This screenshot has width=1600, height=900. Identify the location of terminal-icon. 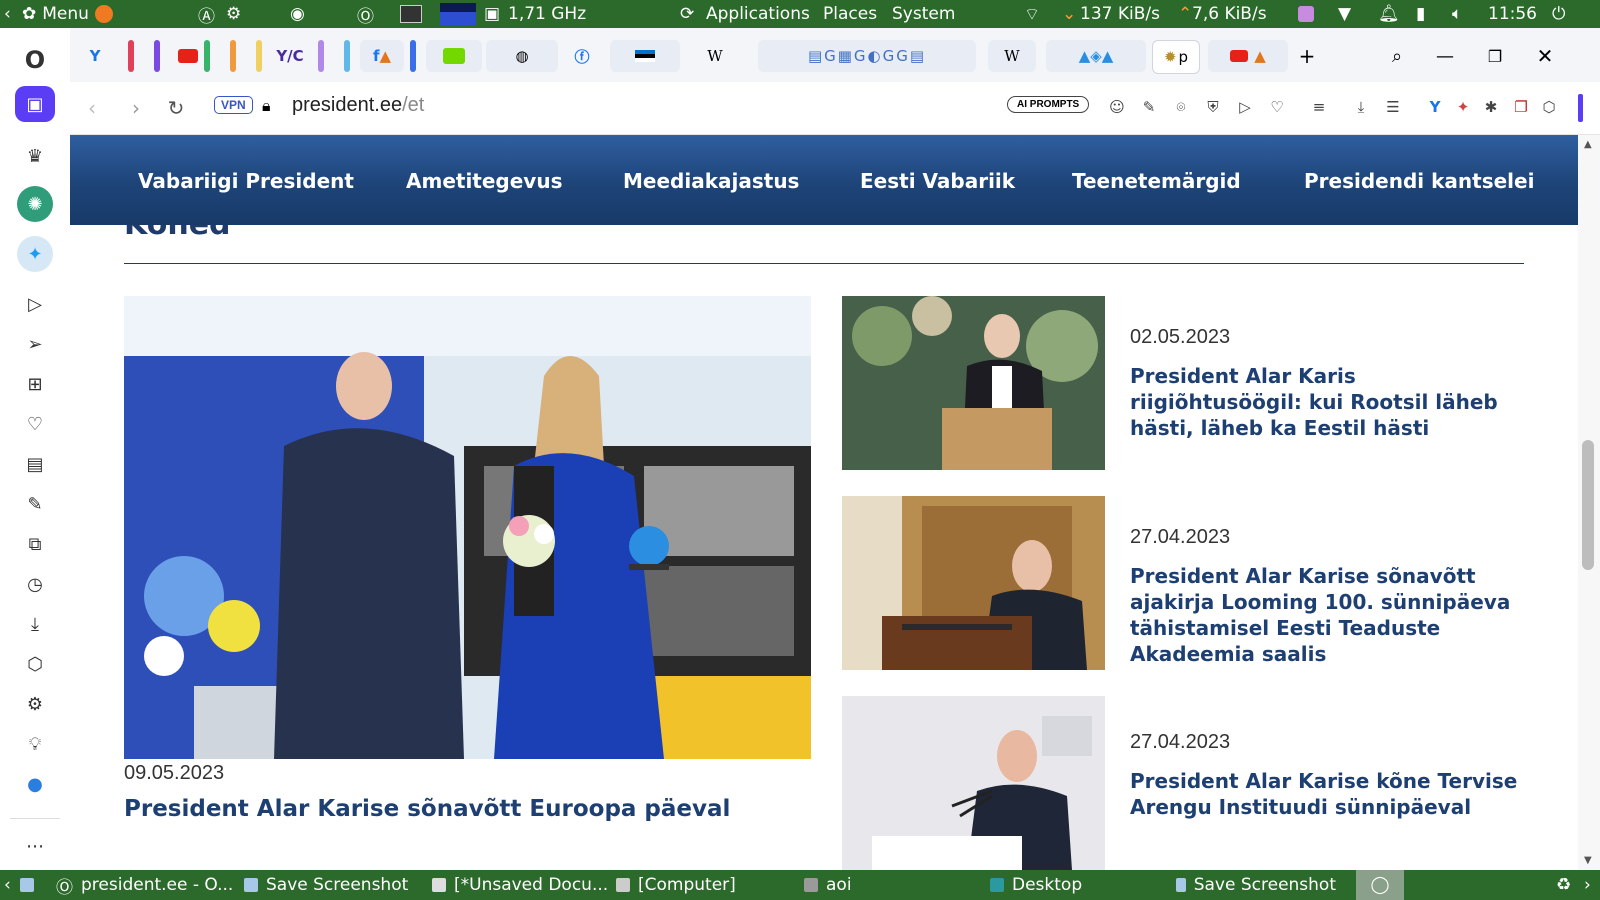
(411, 14).